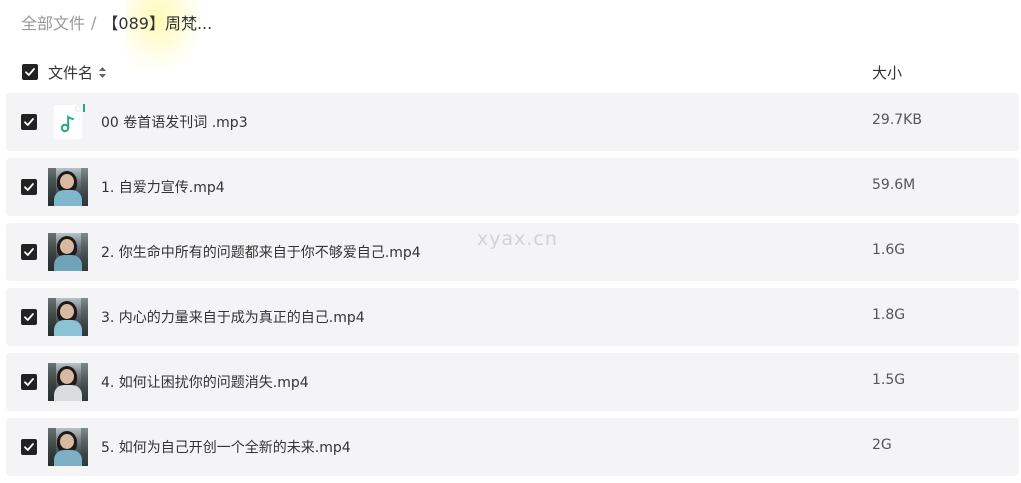  Describe the element at coordinates (233, 317) in the screenshot. I see `file-name: 3. 内心的力量来自于成为真正的自己.mp4` at that location.